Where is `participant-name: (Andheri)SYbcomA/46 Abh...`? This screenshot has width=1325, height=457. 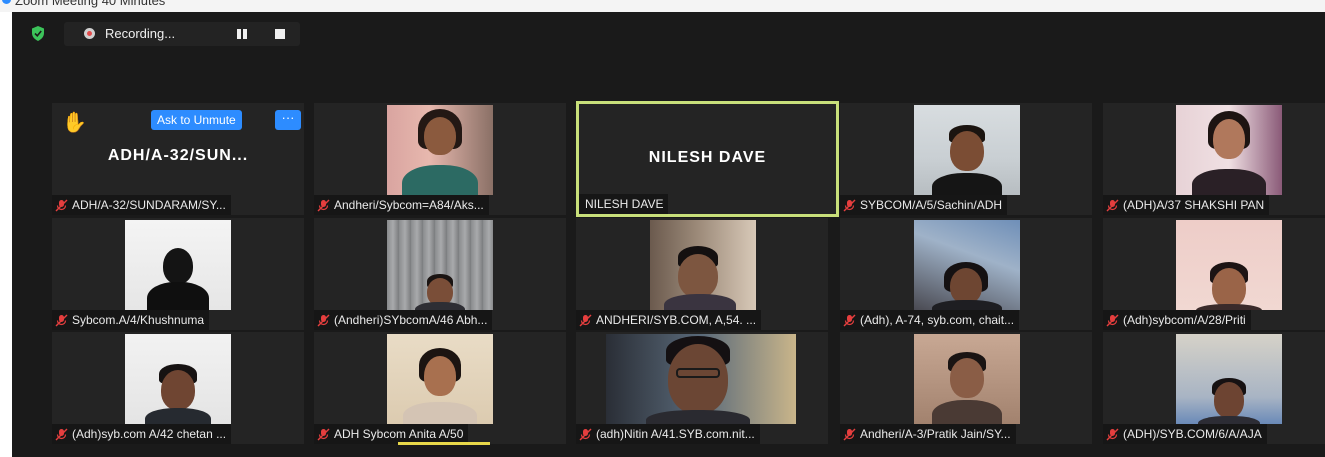
participant-name: (Andheri)SYbcomA/46 Abh... is located at coordinates (411, 320).